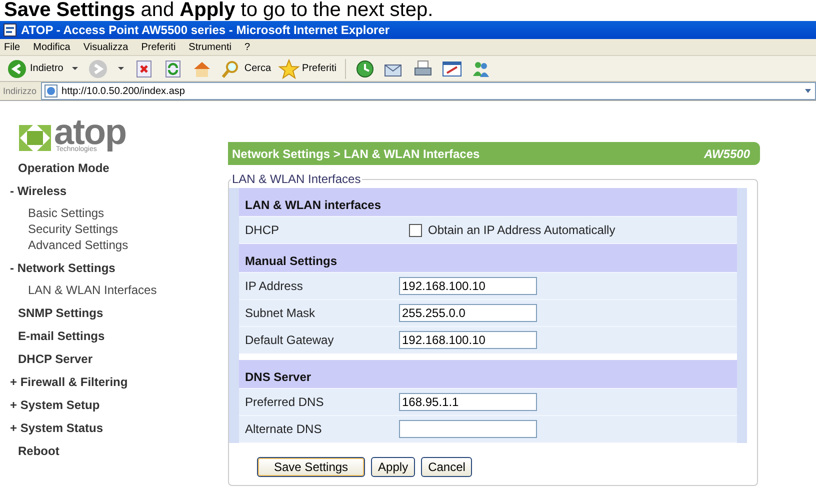 This screenshot has height=496, width=816. Describe the element at coordinates (63, 229) in the screenshot. I see `sidebar-subitem: Security Settings` at that location.